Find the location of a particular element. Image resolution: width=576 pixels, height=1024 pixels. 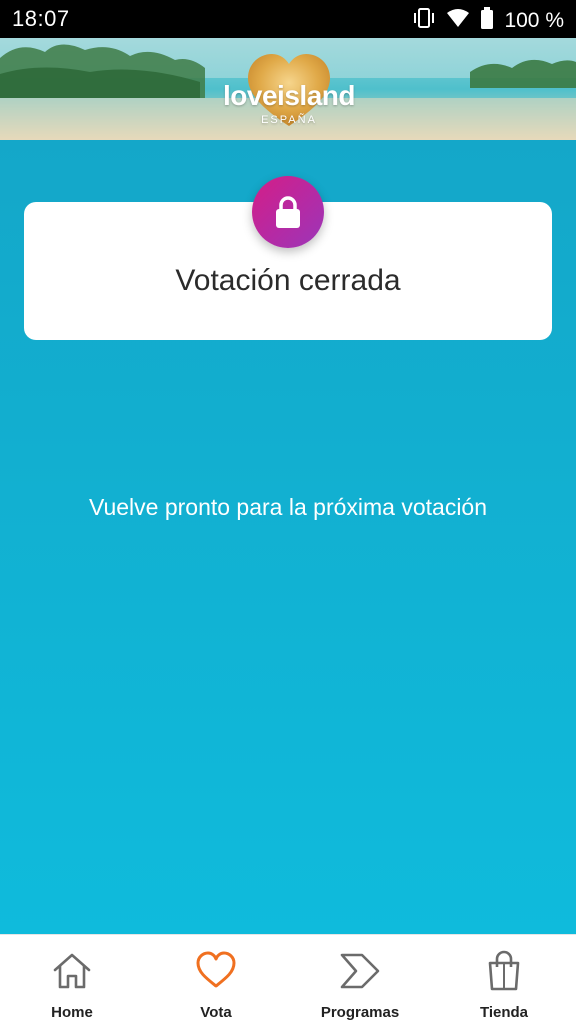

bottom-navigation: Home Vota Programas Tienda is located at coordinates (288, 979).